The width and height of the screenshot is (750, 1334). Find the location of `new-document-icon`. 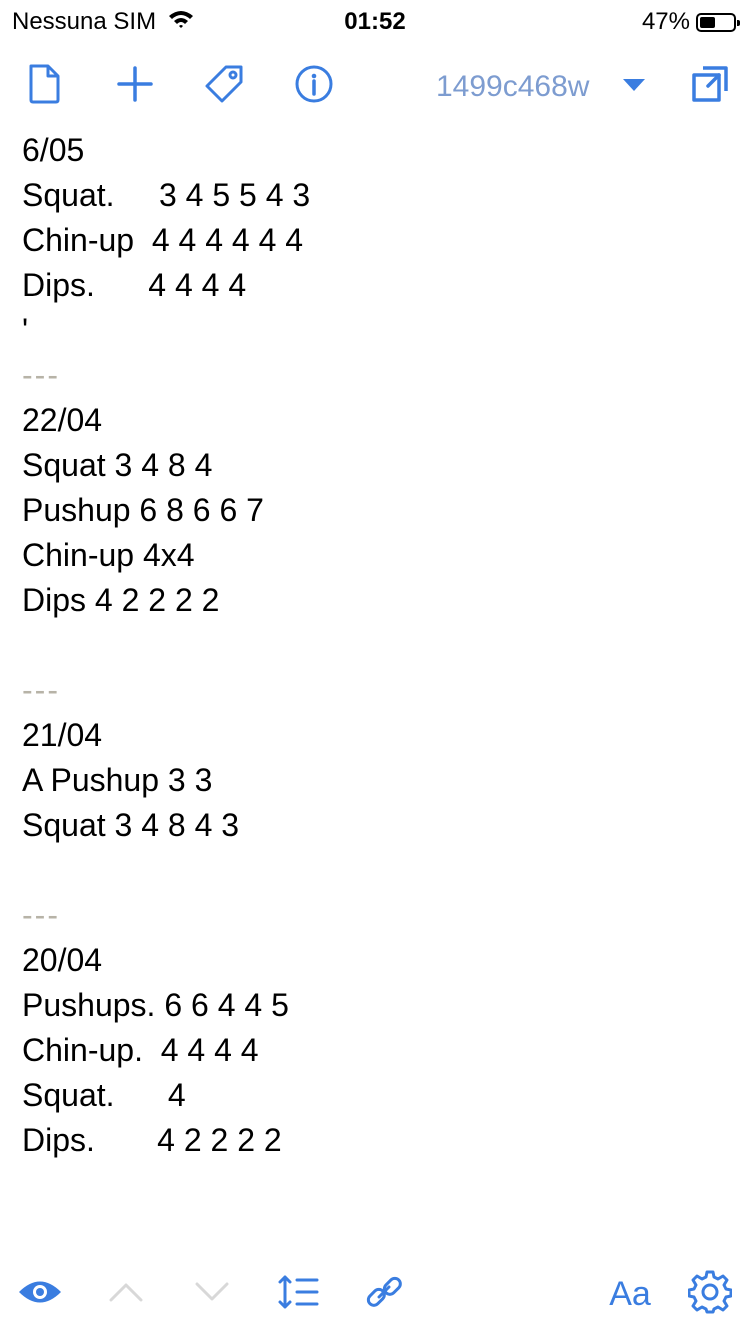

new-document-icon is located at coordinates (44, 86).